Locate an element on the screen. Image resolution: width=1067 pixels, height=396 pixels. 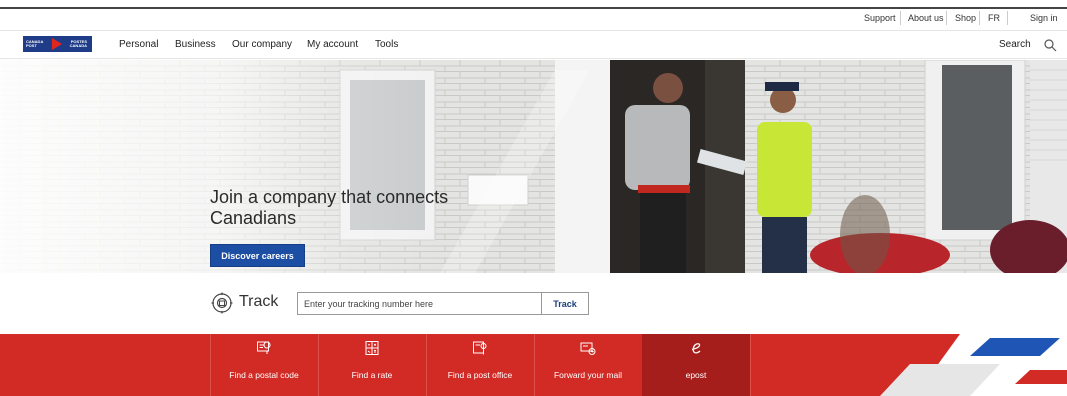
quick-link-label: Find a postal code is located at coordinates (264, 375).